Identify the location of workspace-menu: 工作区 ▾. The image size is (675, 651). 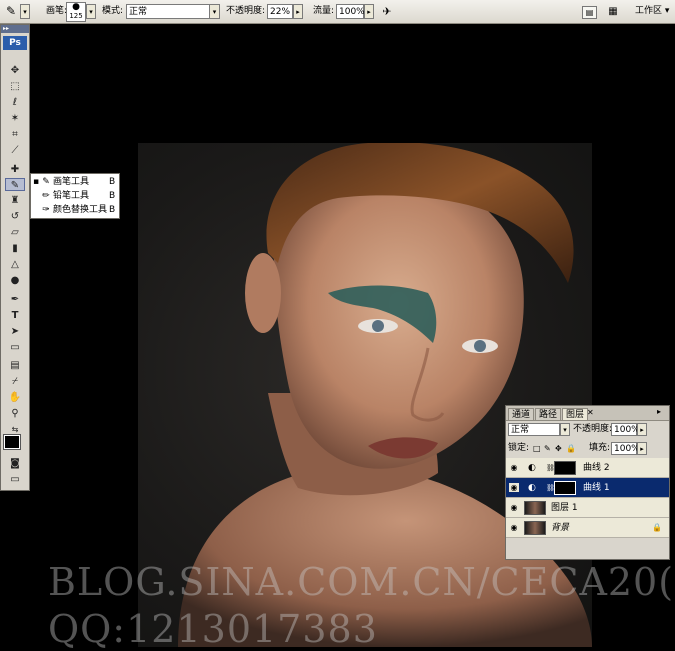
(652, 11).